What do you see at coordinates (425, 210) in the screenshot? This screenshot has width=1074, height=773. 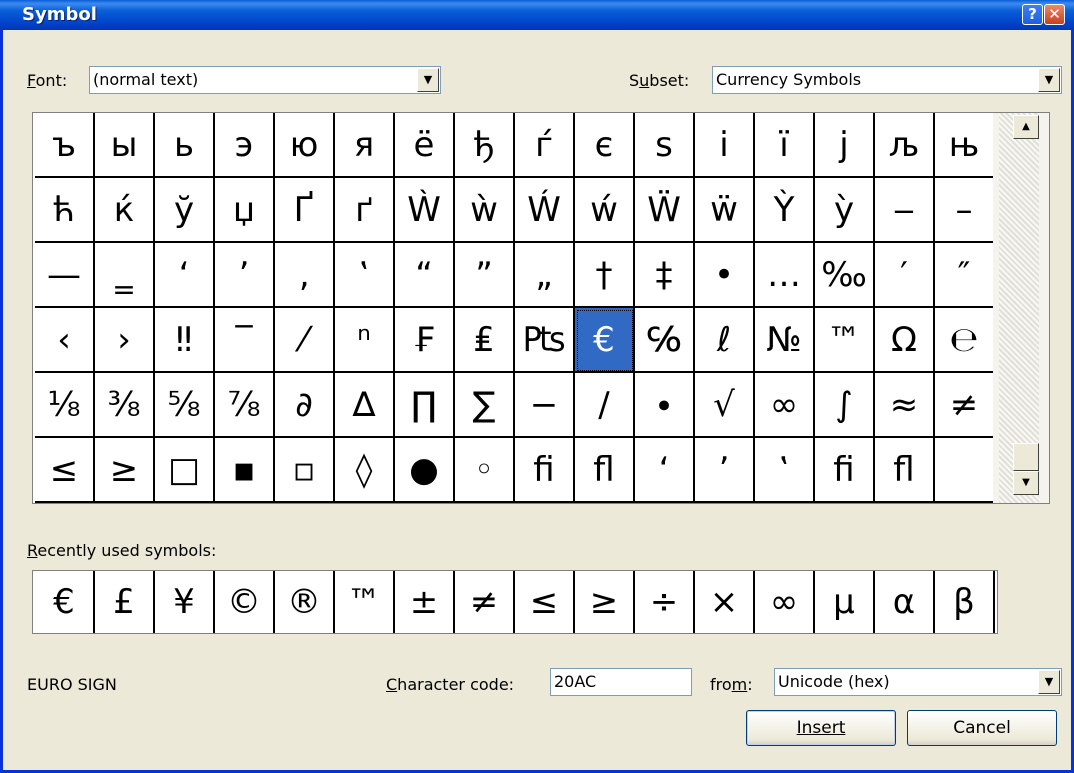 I see `symbol-cell: Ẁ` at bounding box center [425, 210].